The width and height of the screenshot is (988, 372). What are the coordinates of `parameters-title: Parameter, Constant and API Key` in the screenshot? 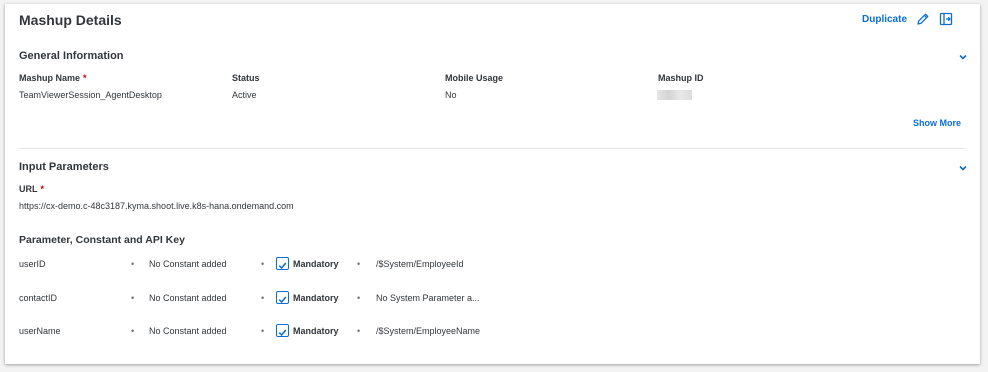 It's located at (102, 240).